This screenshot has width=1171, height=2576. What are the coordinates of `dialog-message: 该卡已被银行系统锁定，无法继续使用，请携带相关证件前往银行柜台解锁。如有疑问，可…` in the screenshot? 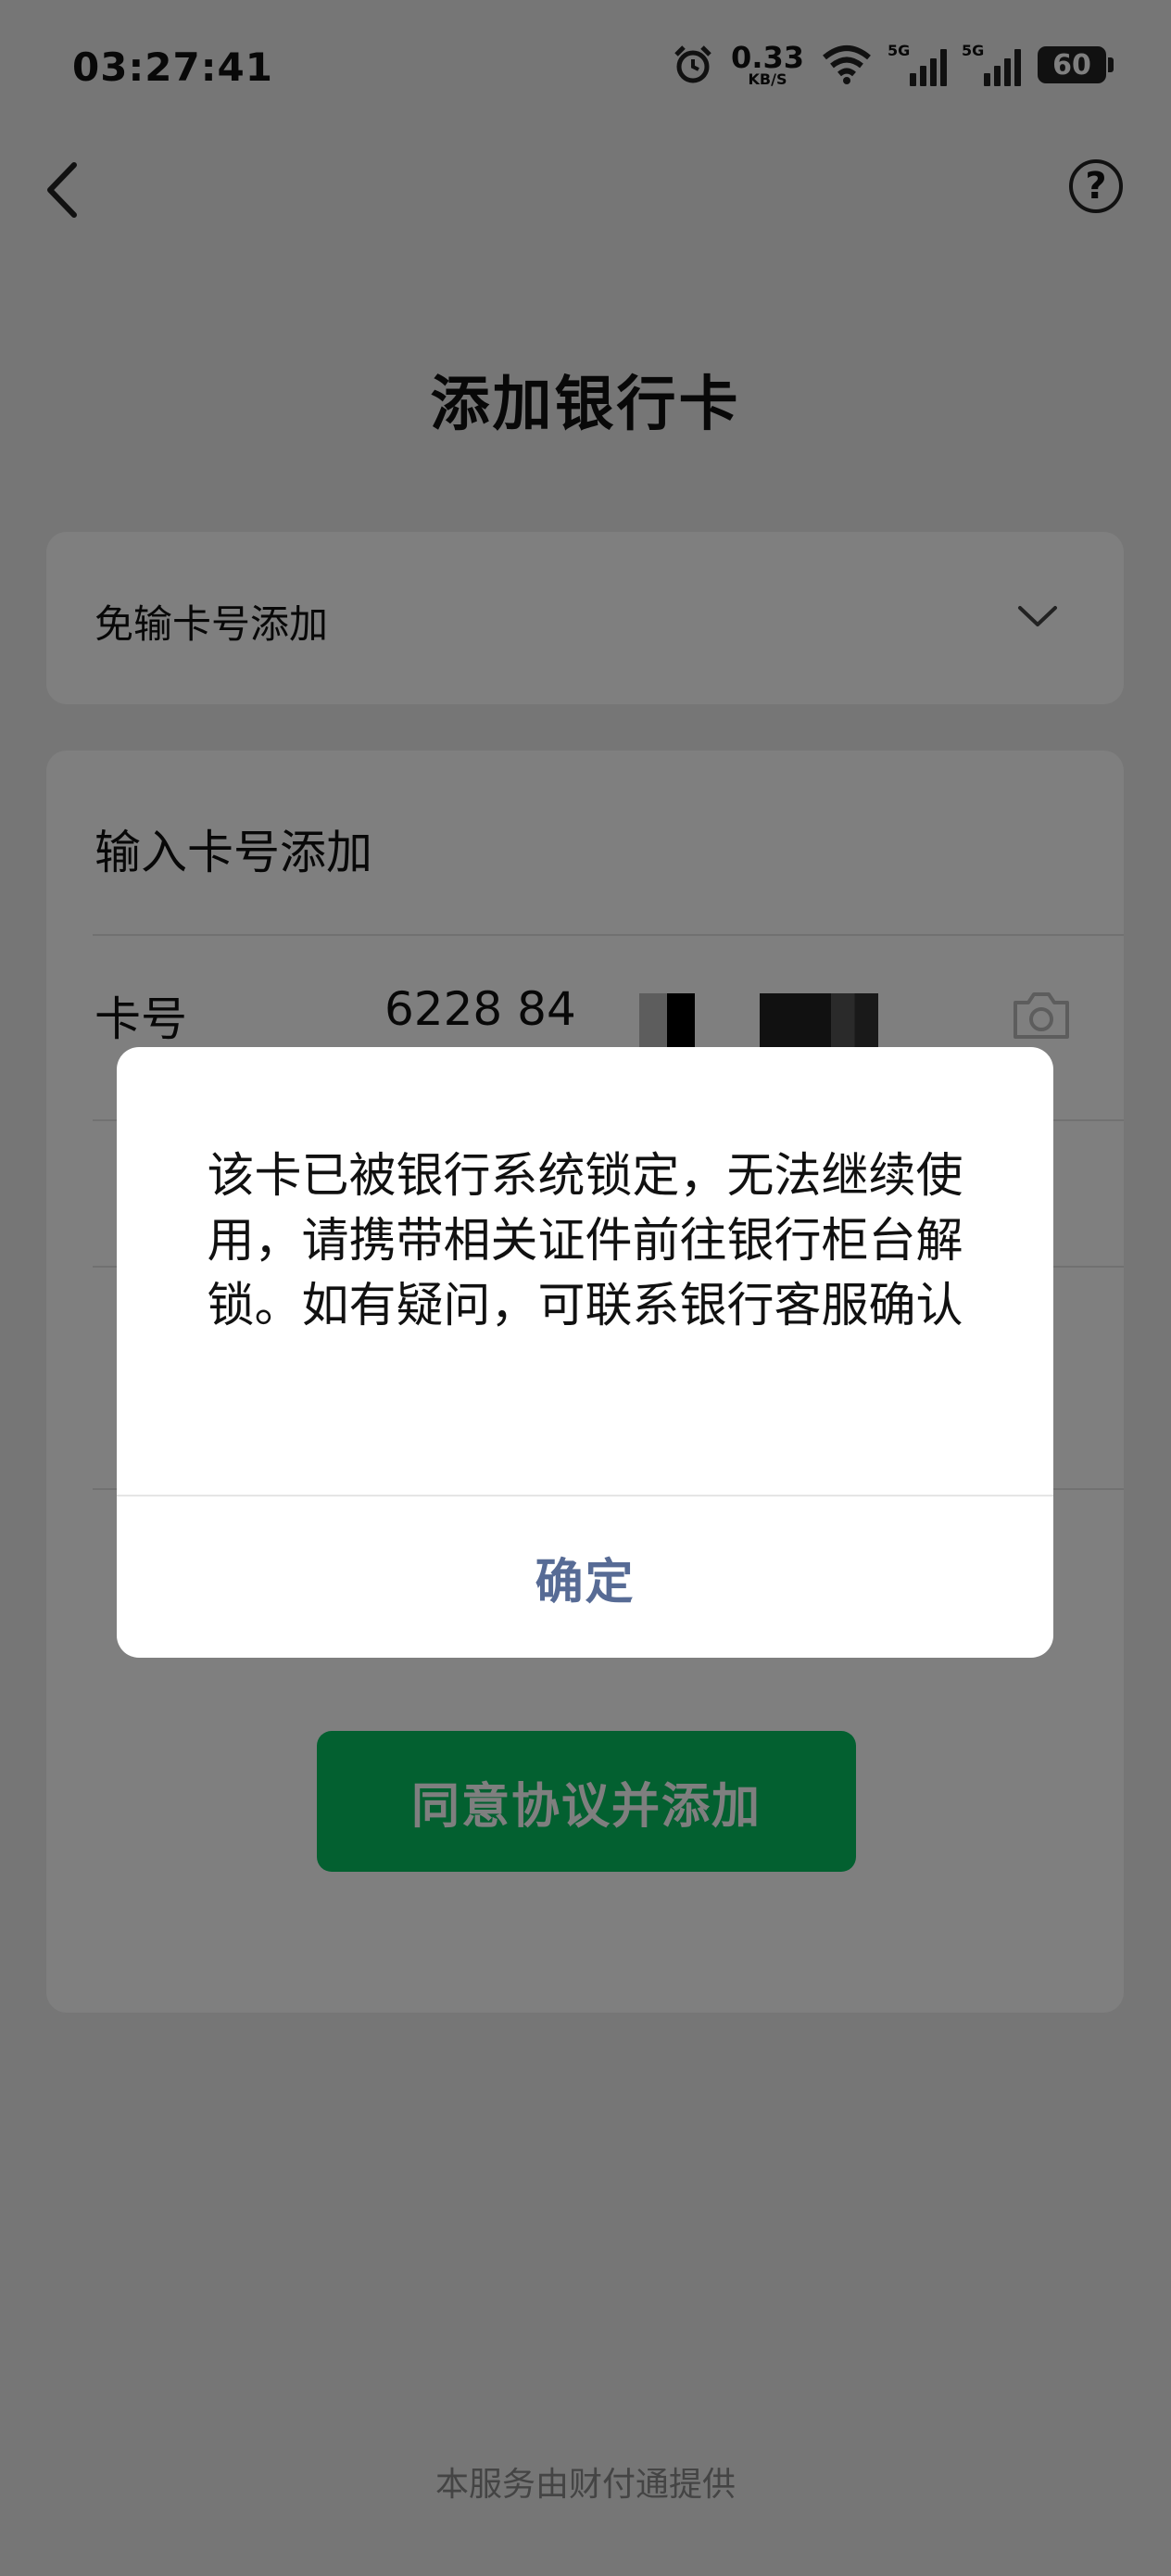 It's located at (585, 1241).